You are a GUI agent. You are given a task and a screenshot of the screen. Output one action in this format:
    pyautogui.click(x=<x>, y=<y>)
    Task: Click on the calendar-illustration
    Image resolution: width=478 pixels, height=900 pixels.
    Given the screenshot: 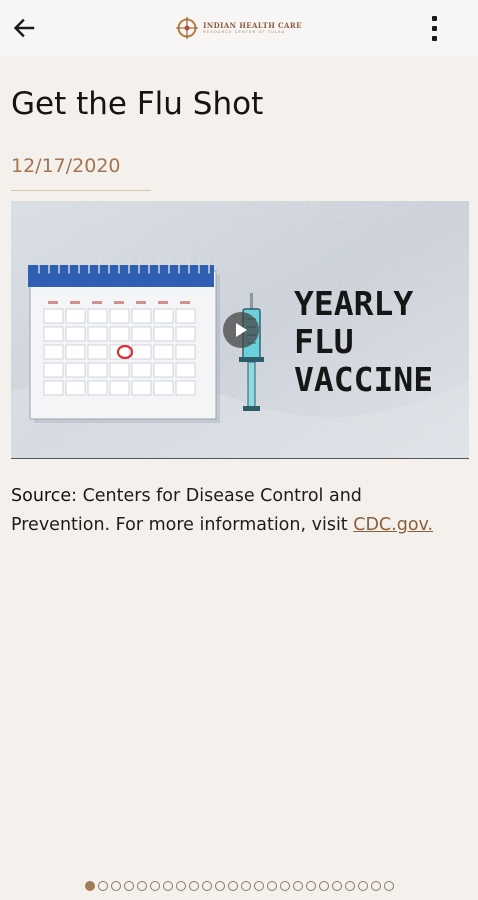 What is the action you would take?
    pyautogui.click(x=124, y=340)
    